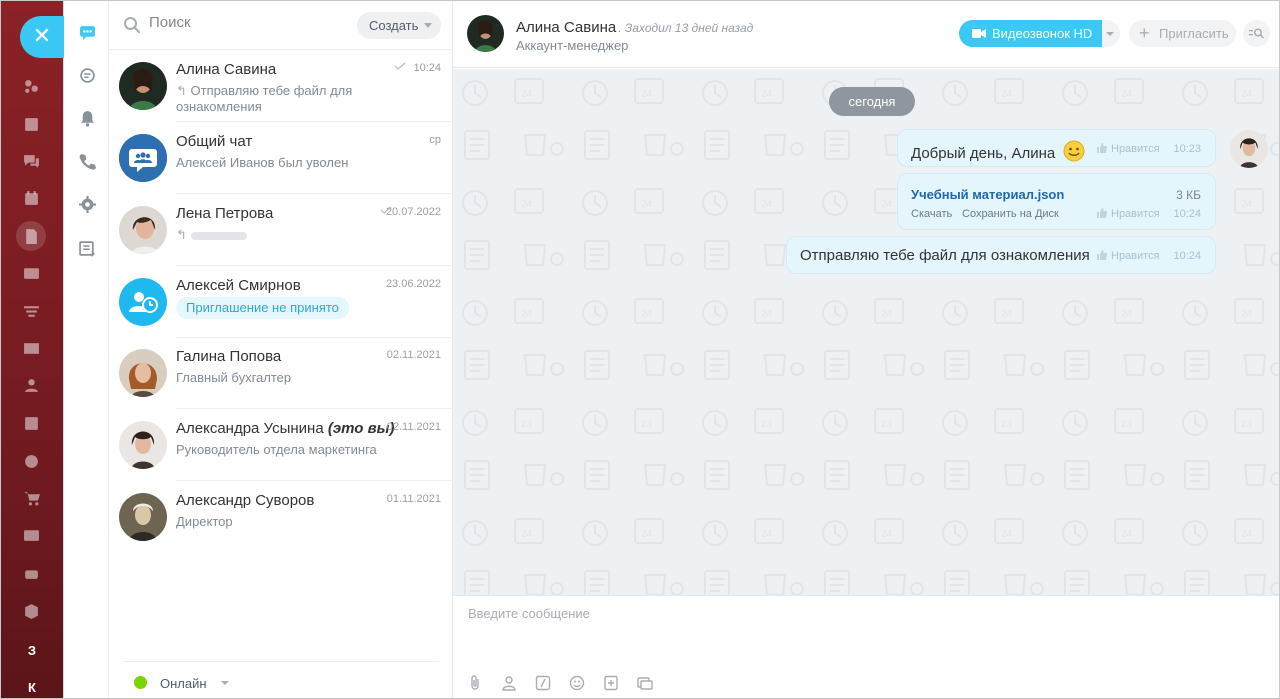 Image resolution: width=1280 pixels, height=699 pixels. Describe the element at coordinates (132, 25) in the screenshot. I see `search-icon` at that location.